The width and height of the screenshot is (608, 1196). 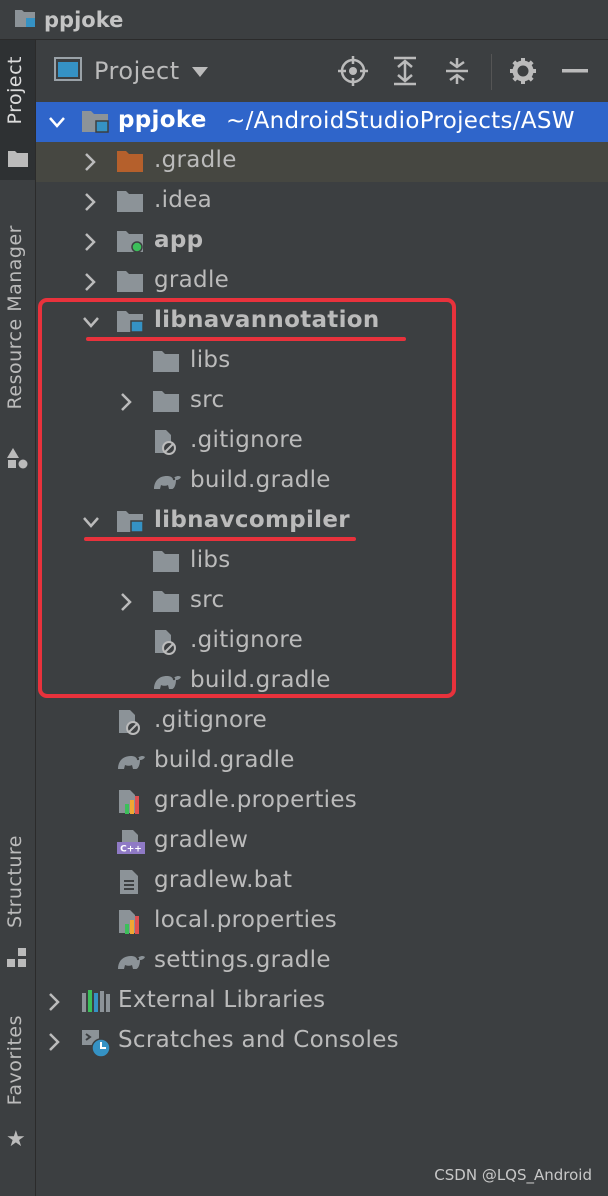 I want to click on module-folder-icon, so click(x=95, y=122).